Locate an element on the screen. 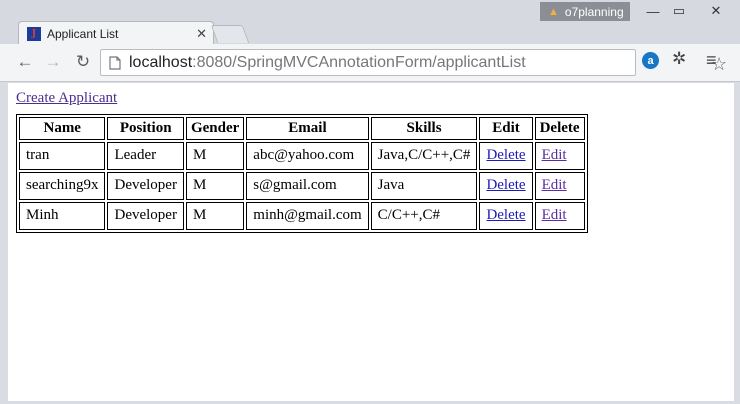 The image size is (740, 404). close-icon: ✕ is located at coordinates (716, 11).